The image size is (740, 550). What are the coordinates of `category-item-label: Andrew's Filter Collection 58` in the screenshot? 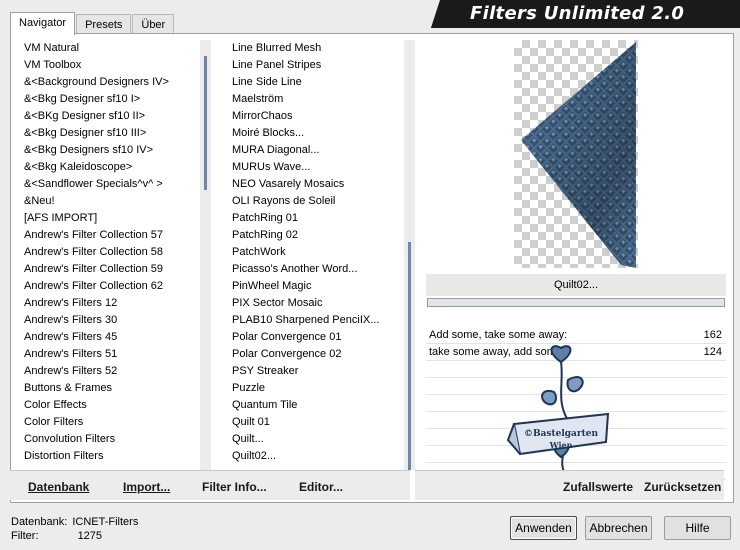 It's located at (94, 252).